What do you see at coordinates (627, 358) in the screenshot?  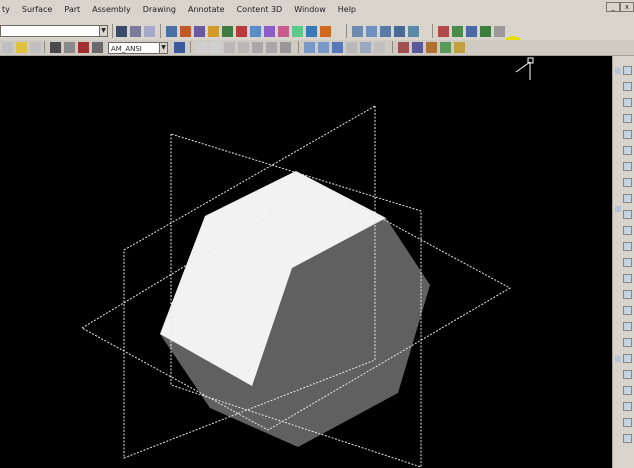 I see `copy-object-icon` at bounding box center [627, 358].